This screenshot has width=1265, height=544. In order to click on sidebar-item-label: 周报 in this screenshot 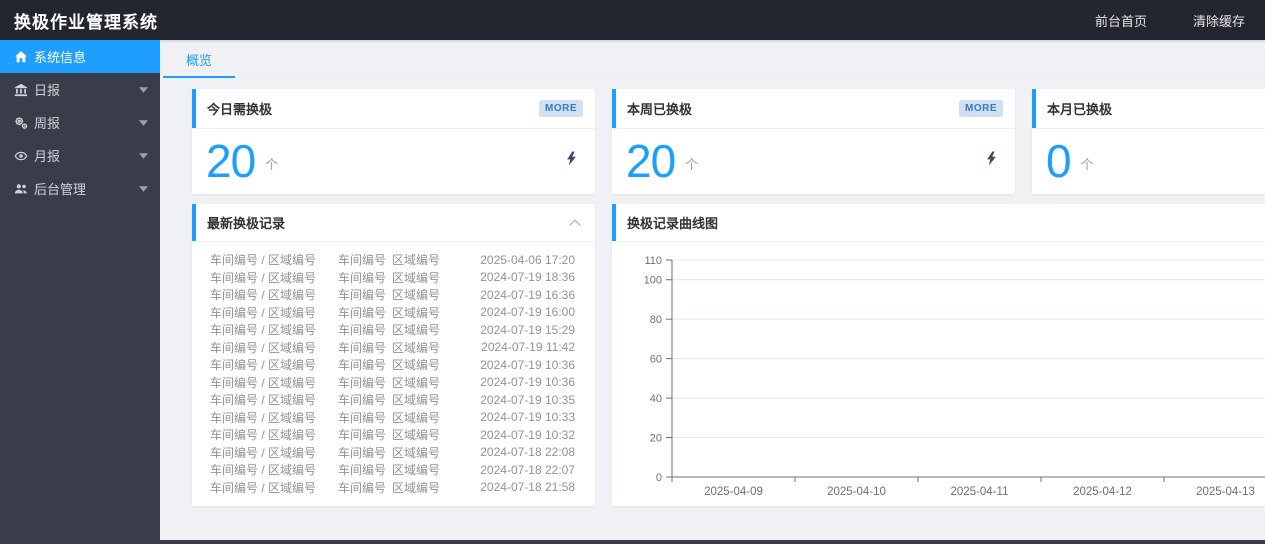, I will do `click(47, 123)`.